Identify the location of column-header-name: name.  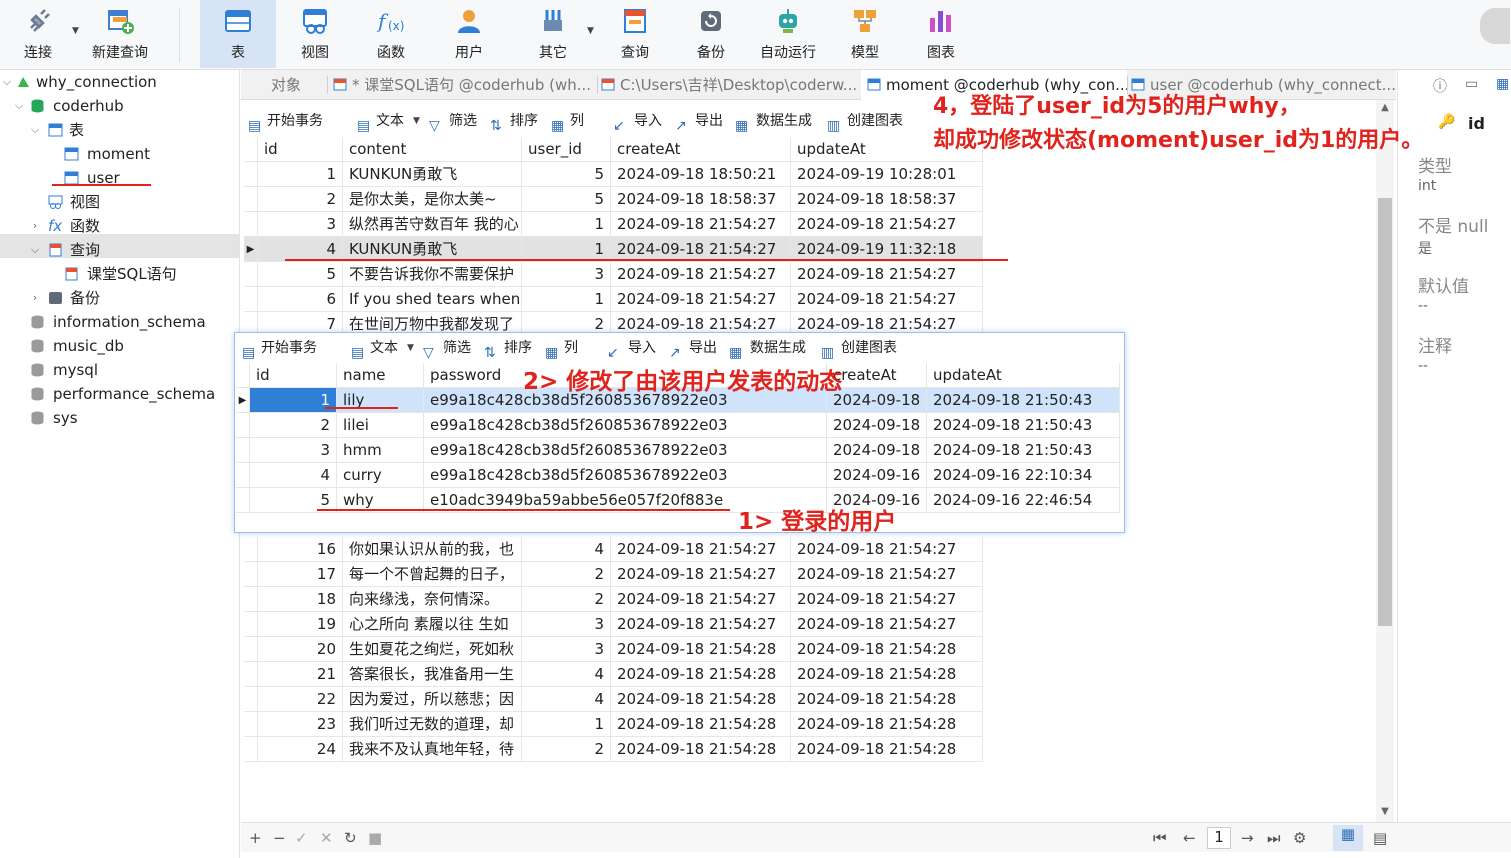
(380, 375).